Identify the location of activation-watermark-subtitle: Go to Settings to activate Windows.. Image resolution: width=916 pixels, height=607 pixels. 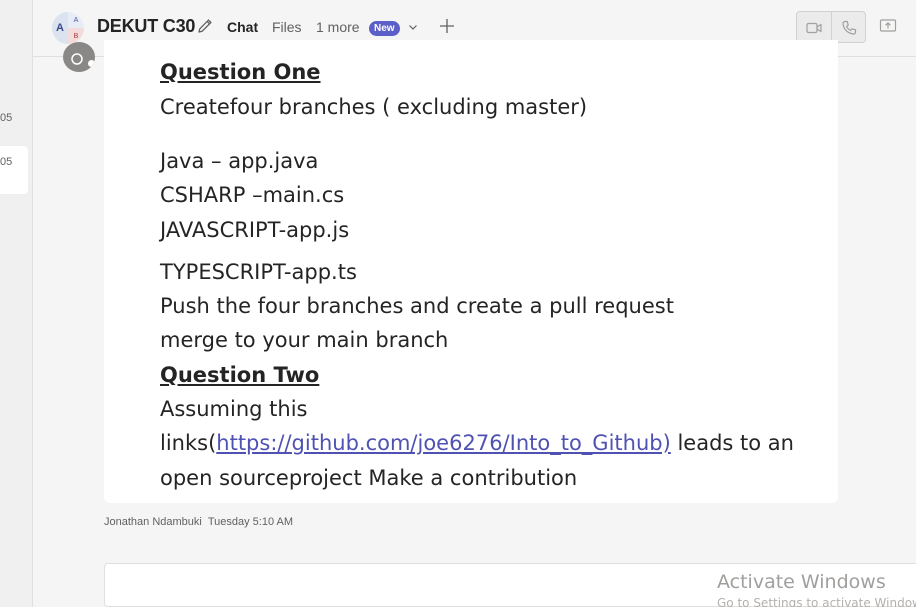
(816, 601).